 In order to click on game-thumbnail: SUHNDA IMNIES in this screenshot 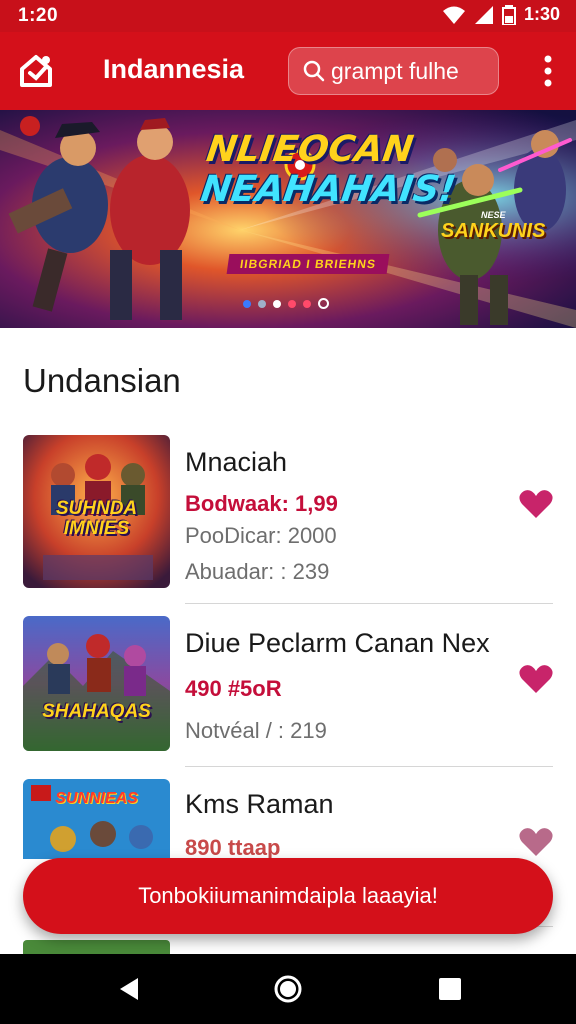, I will do `click(96, 511)`.